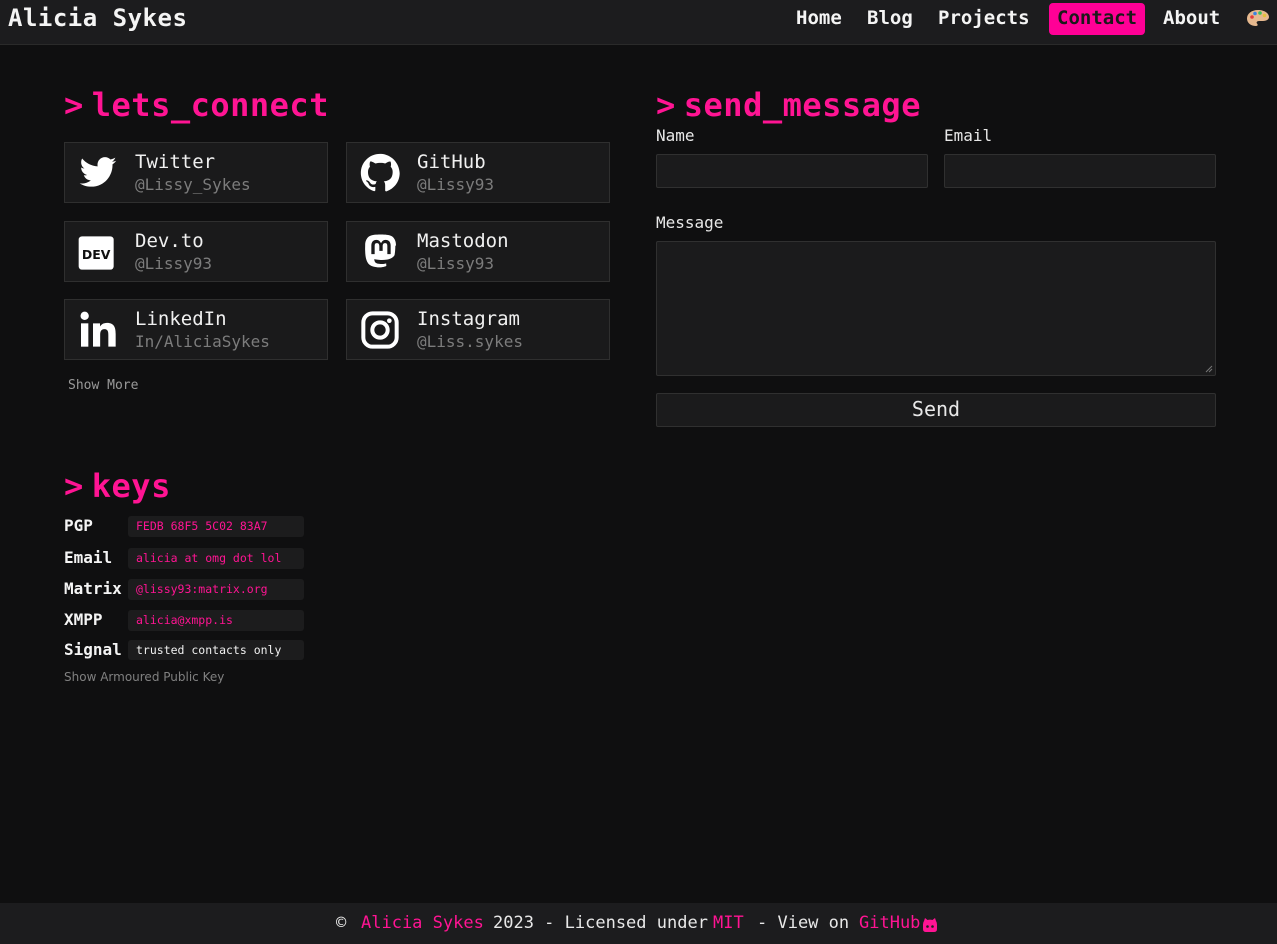 The width and height of the screenshot is (1277, 944). Describe the element at coordinates (216, 620) in the screenshot. I see `key-value-xmpp: alicia@xmpp.is` at that location.